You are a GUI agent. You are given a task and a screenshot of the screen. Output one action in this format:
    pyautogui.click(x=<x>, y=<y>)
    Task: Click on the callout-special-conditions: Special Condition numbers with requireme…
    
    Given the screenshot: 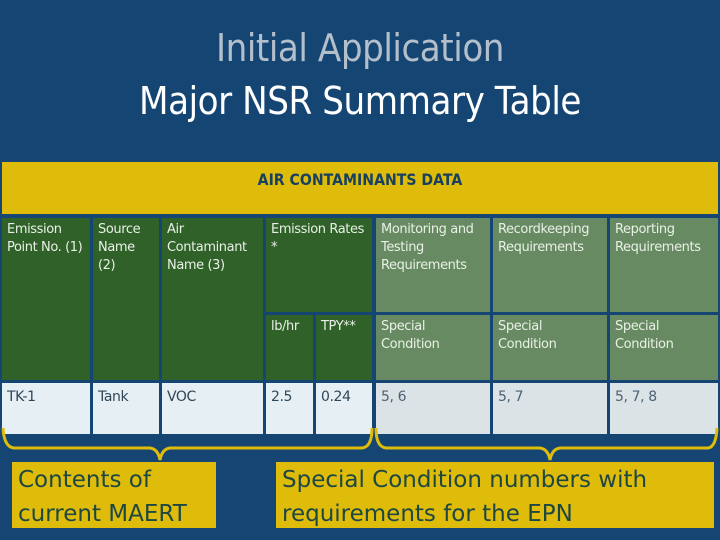 What is the action you would take?
    pyautogui.click(x=495, y=495)
    